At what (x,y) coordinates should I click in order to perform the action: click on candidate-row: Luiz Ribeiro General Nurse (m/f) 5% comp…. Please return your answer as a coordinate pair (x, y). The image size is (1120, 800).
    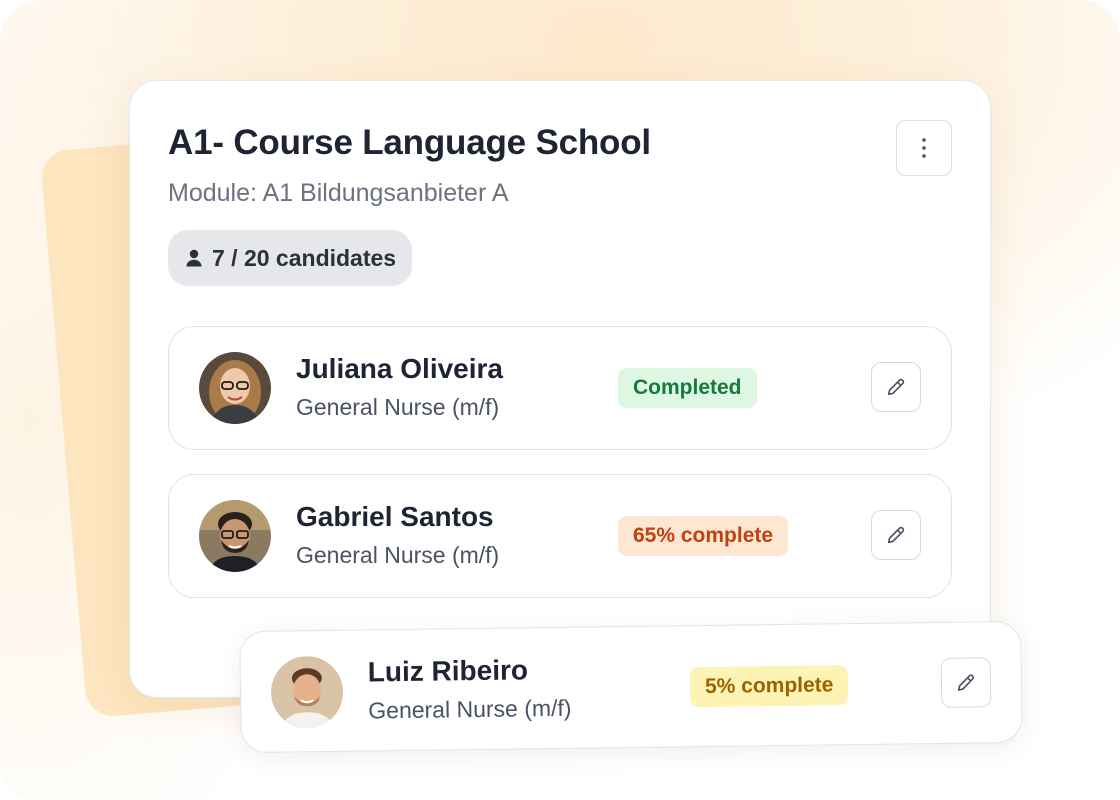
    Looking at the image, I should click on (631, 687).